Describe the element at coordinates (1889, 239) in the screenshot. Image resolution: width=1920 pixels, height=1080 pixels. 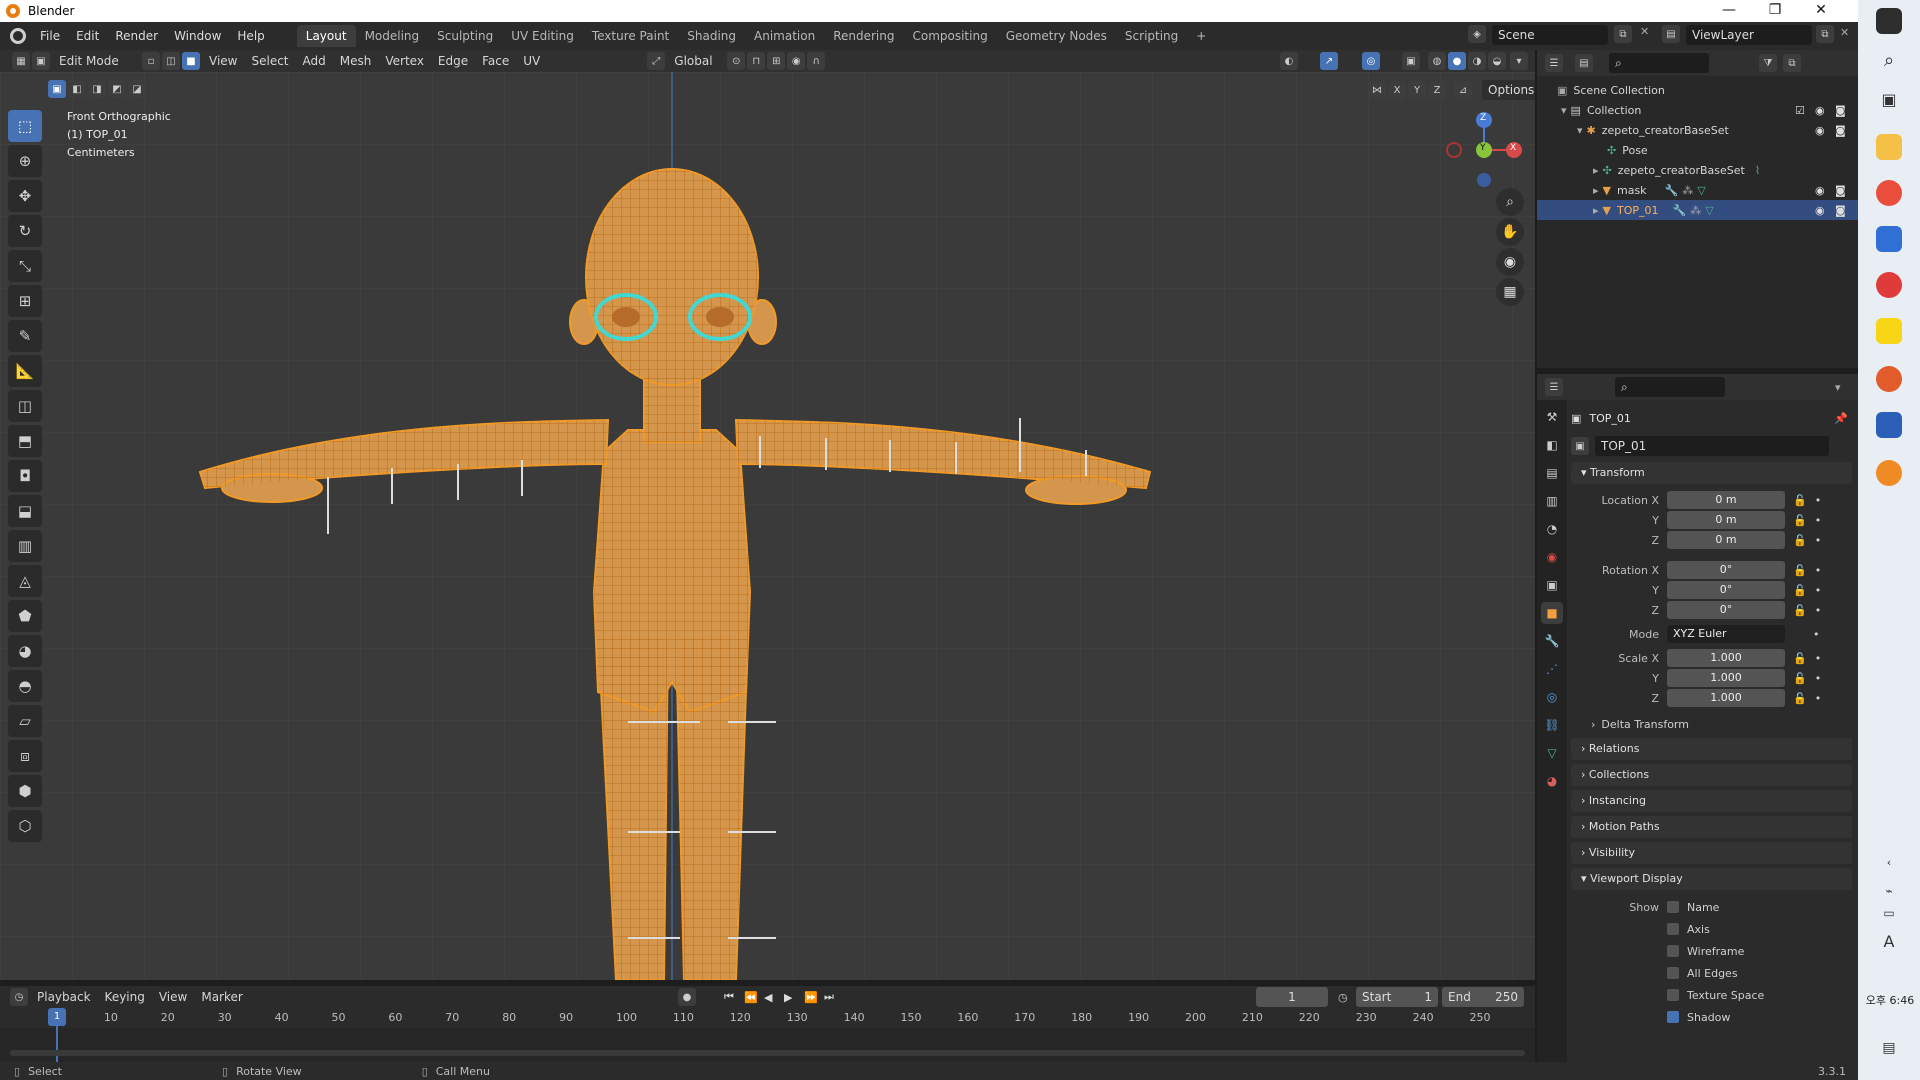
I see `calculator-icon` at that location.